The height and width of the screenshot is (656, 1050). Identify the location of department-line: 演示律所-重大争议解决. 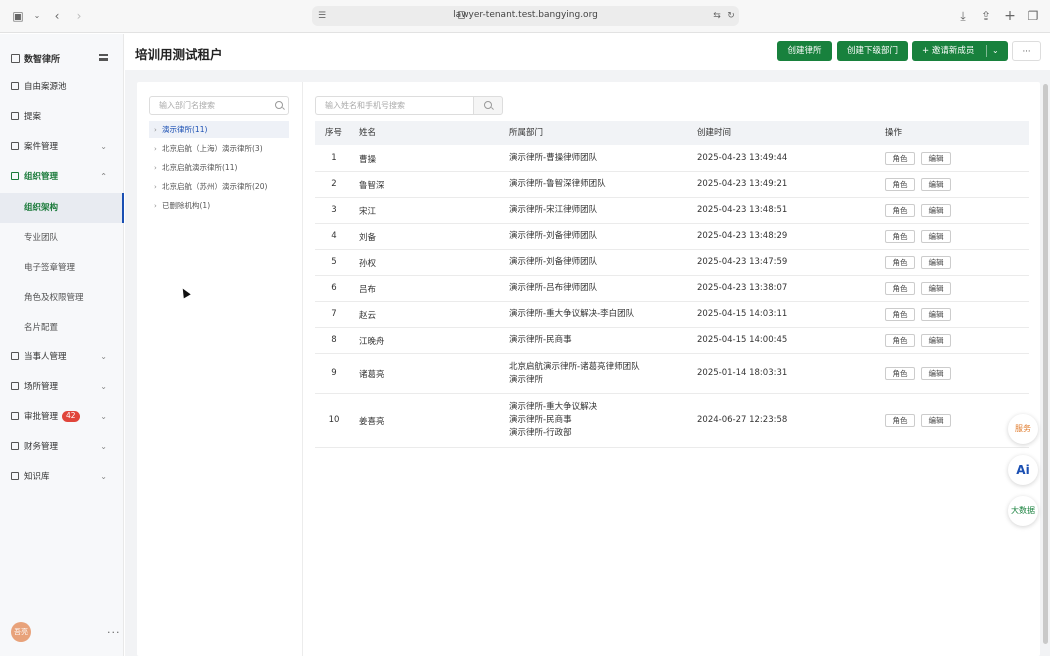
(553, 407).